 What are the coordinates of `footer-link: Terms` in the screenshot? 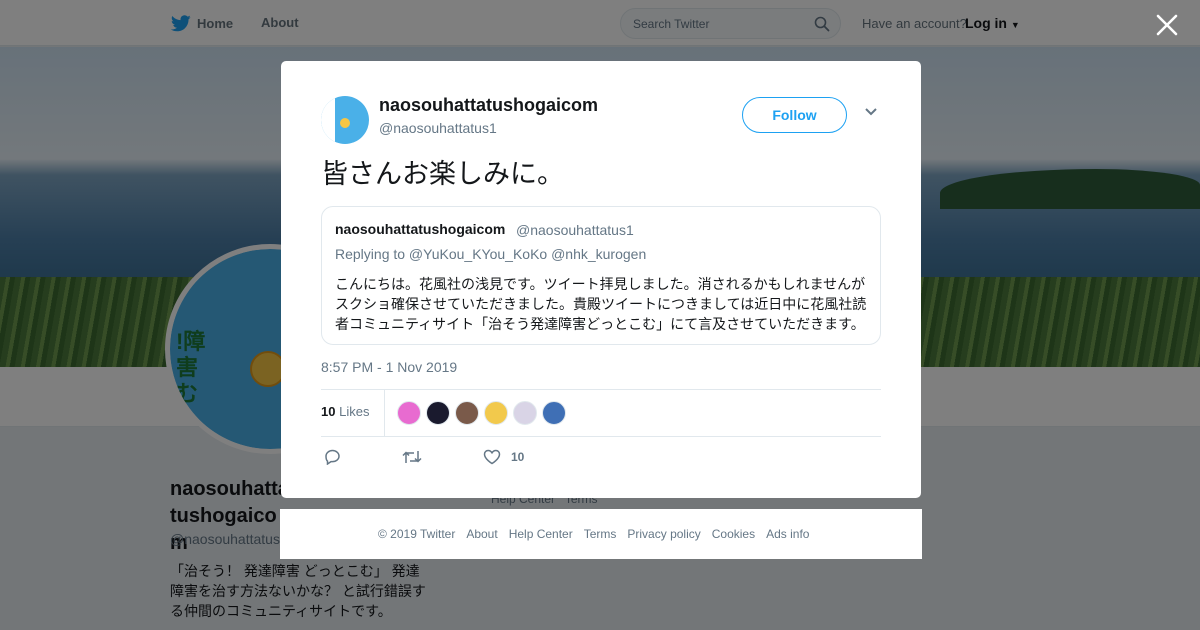 It's located at (600, 534).